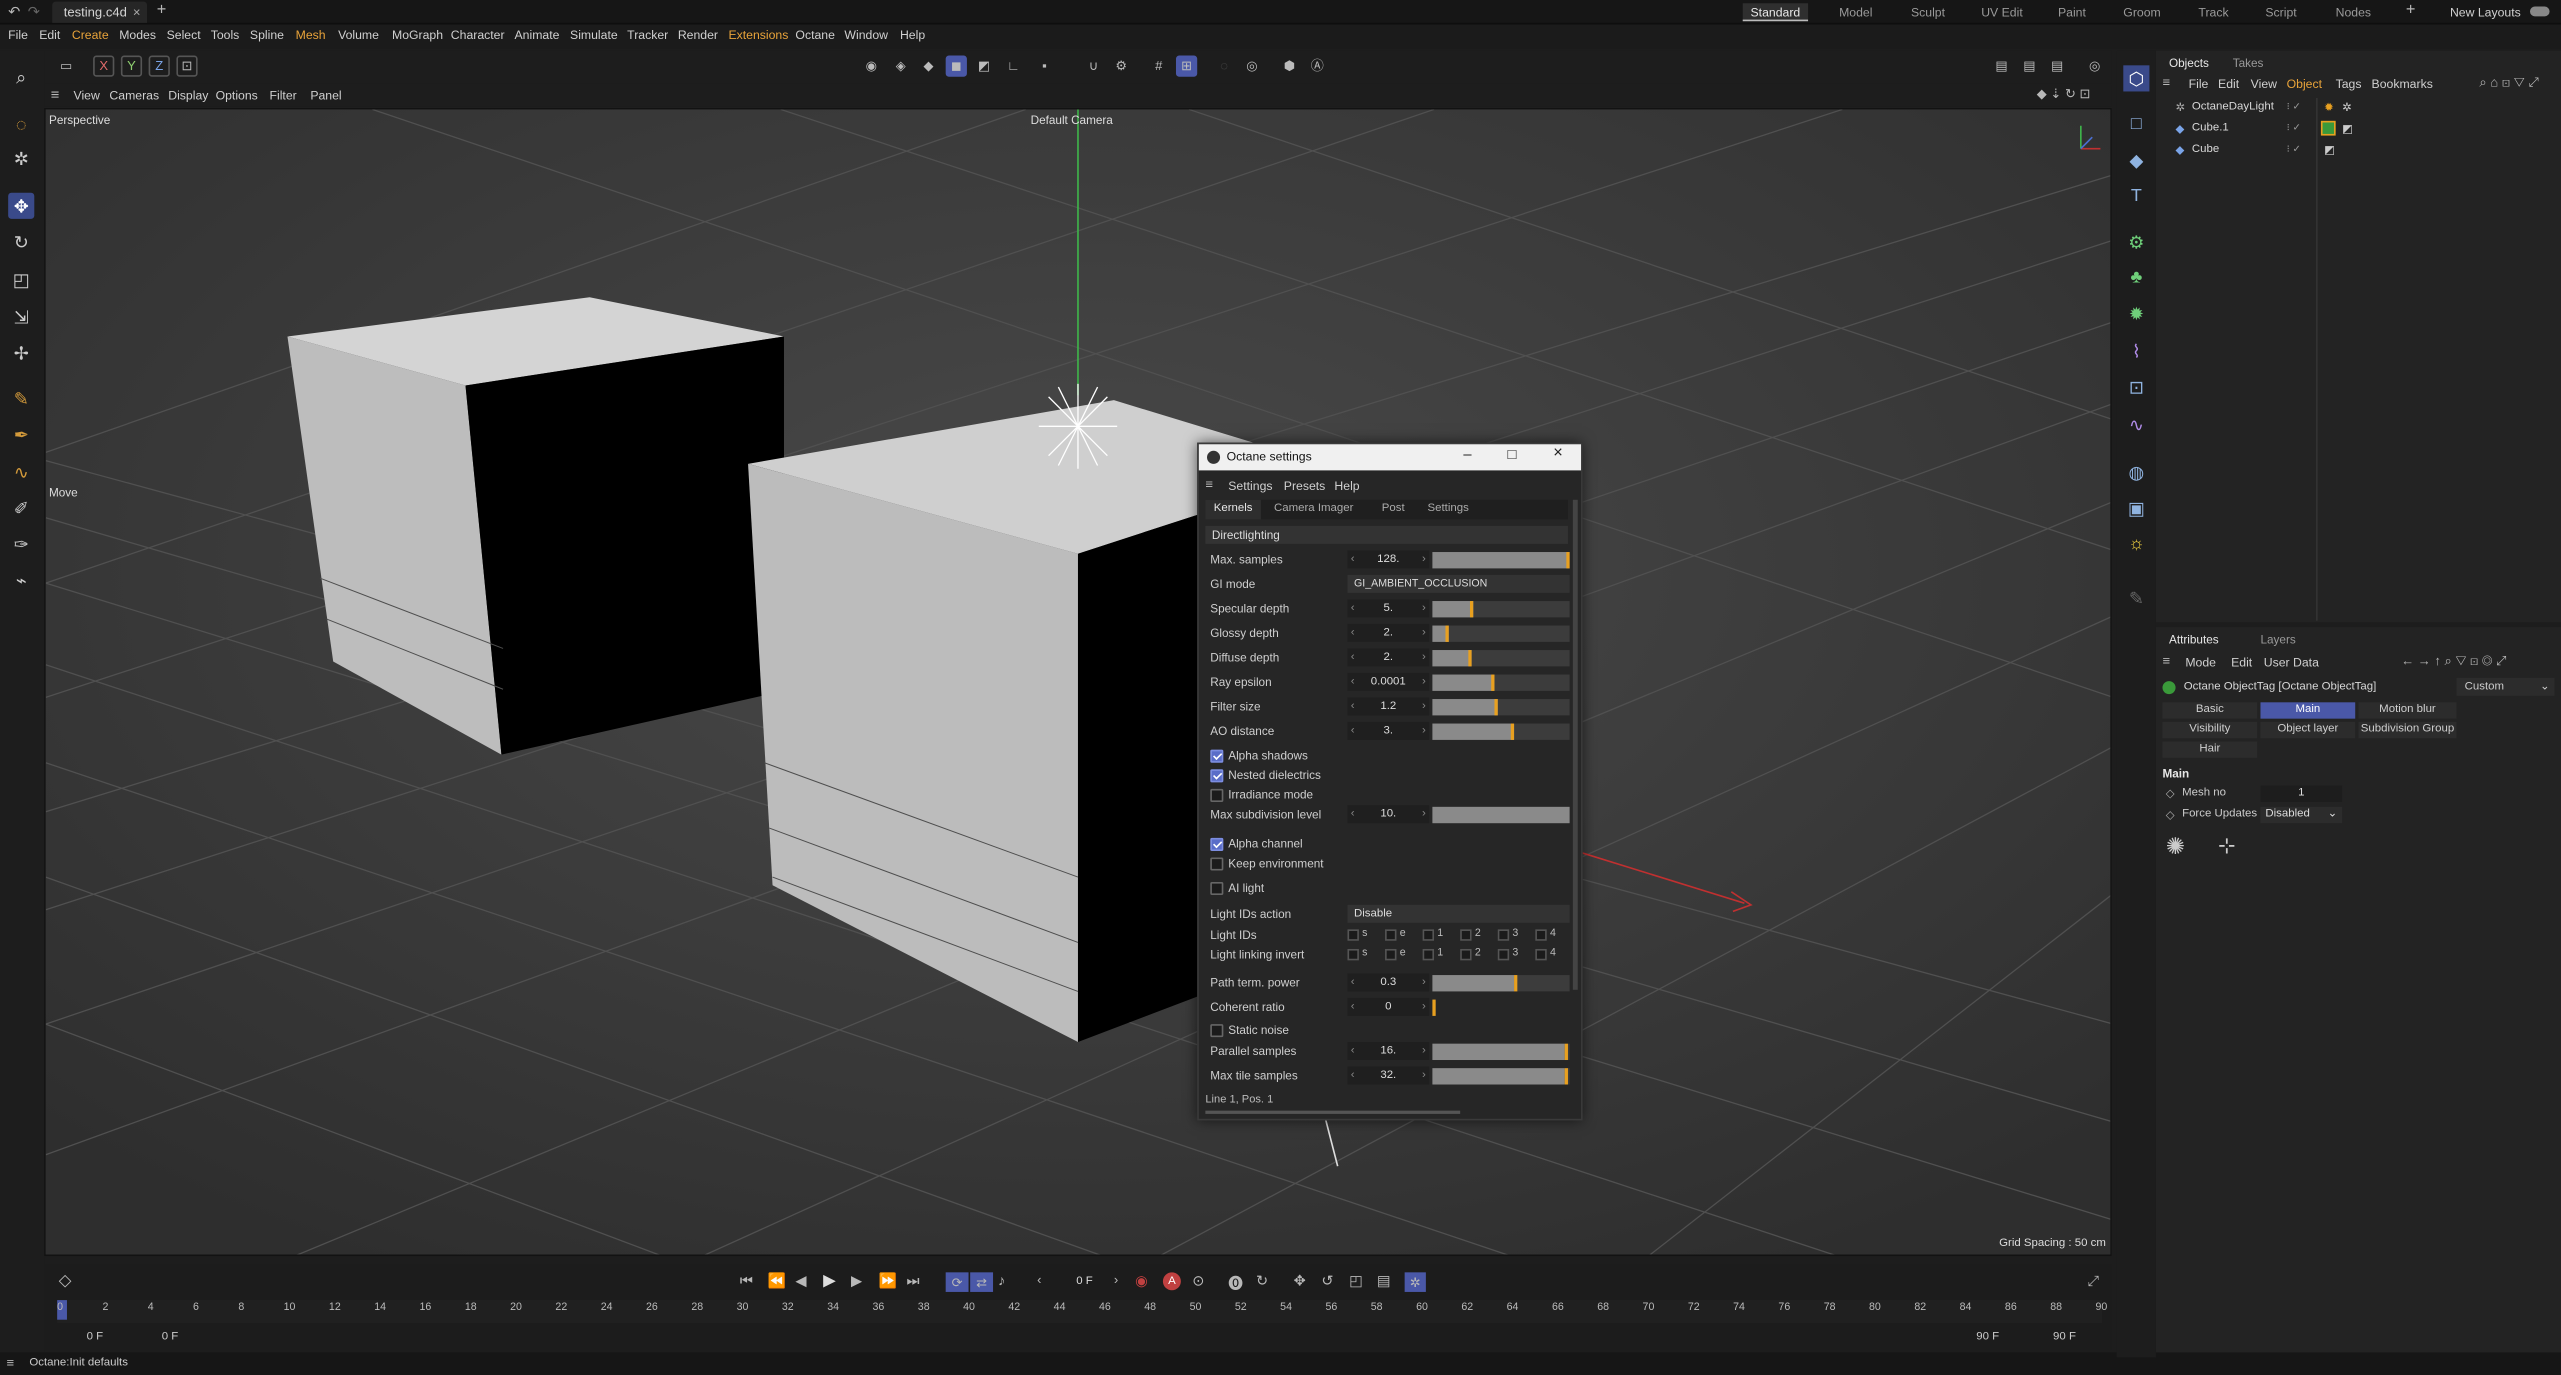 The width and height of the screenshot is (2561, 1375). I want to click on effector-icon: ✹, so click(2136, 314).